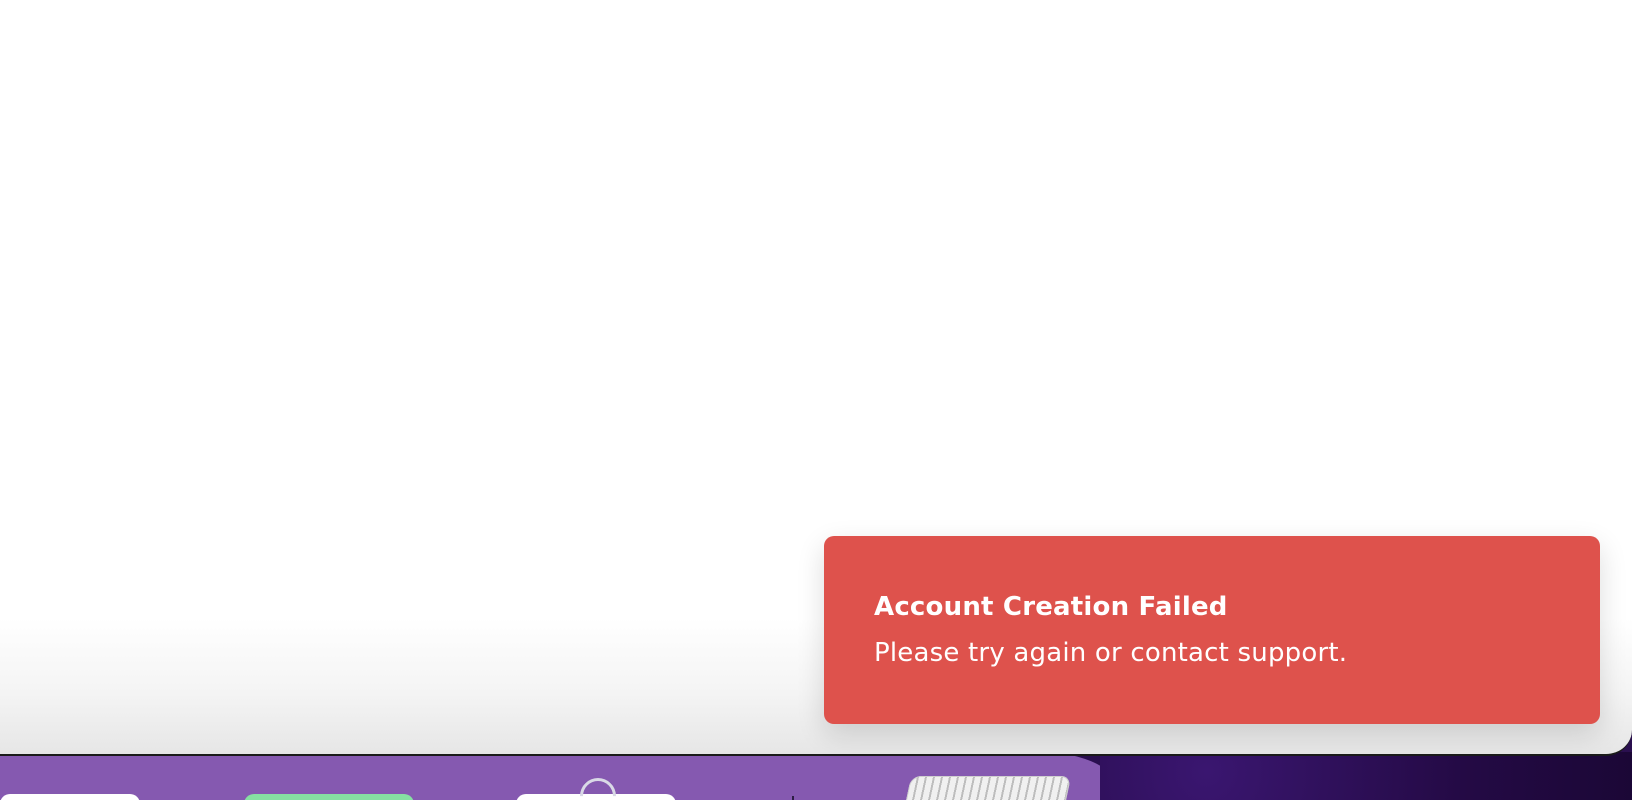 The width and height of the screenshot is (1632, 800). Describe the element at coordinates (1051, 607) in the screenshot. I see `toast-title: Account Creation Failed` at that location.